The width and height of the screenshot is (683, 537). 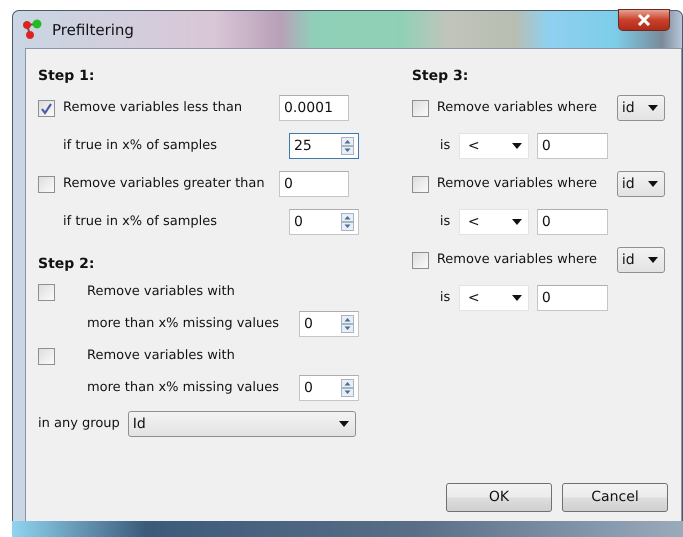 What do you see at coordinates (314, 108) in the screenshot?
I see `input-field: 0.0001` at bounding box center [314, 108].